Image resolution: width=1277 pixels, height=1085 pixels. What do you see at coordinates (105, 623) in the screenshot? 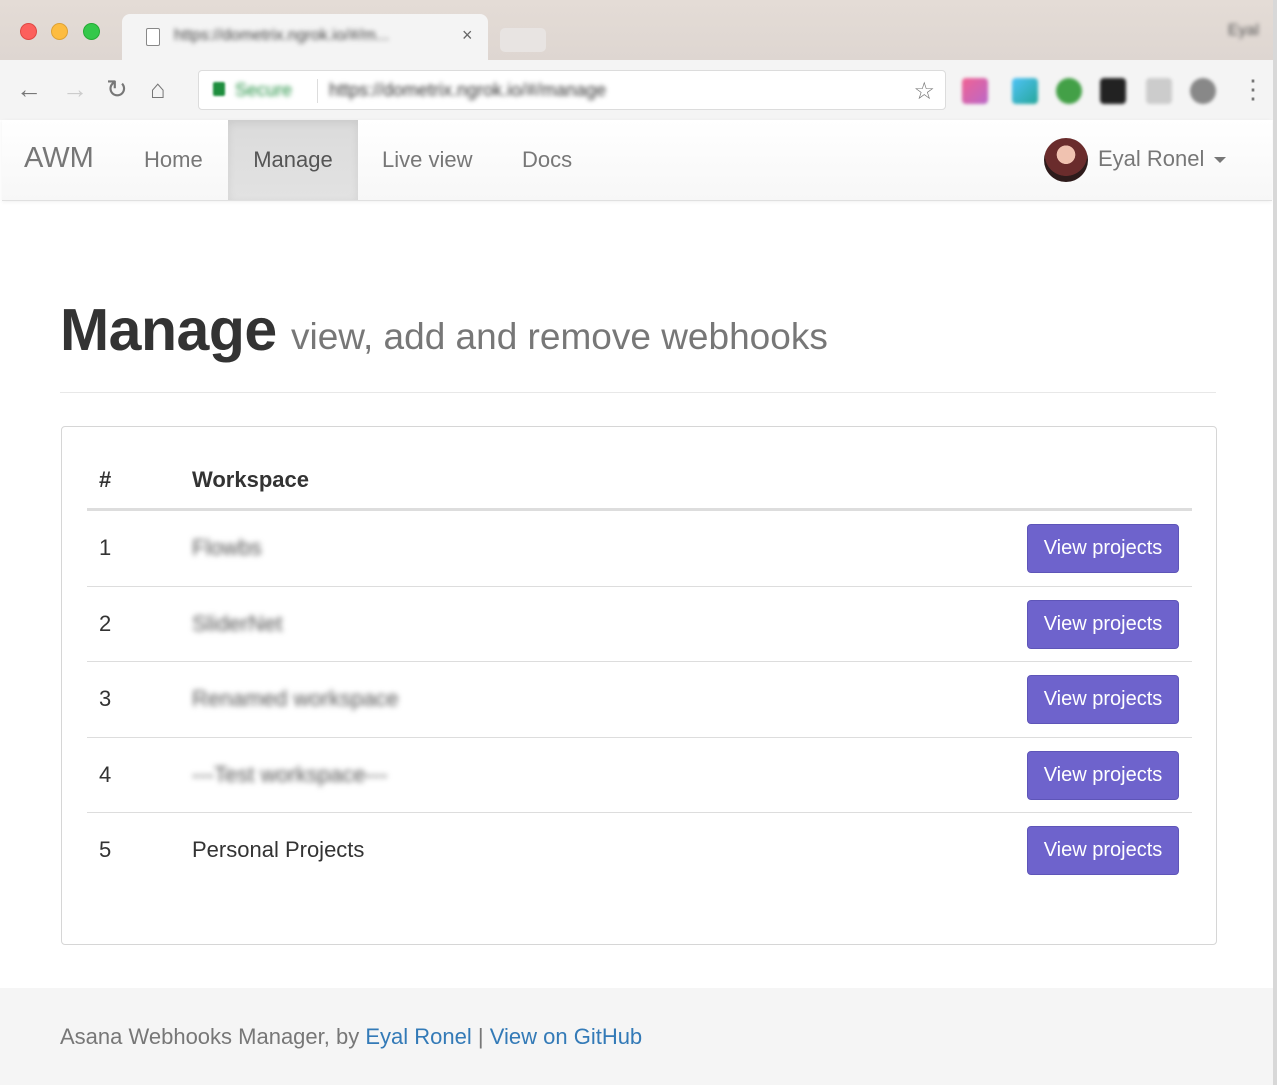
I see `row-number: 2` at bounding box center [105, 623].